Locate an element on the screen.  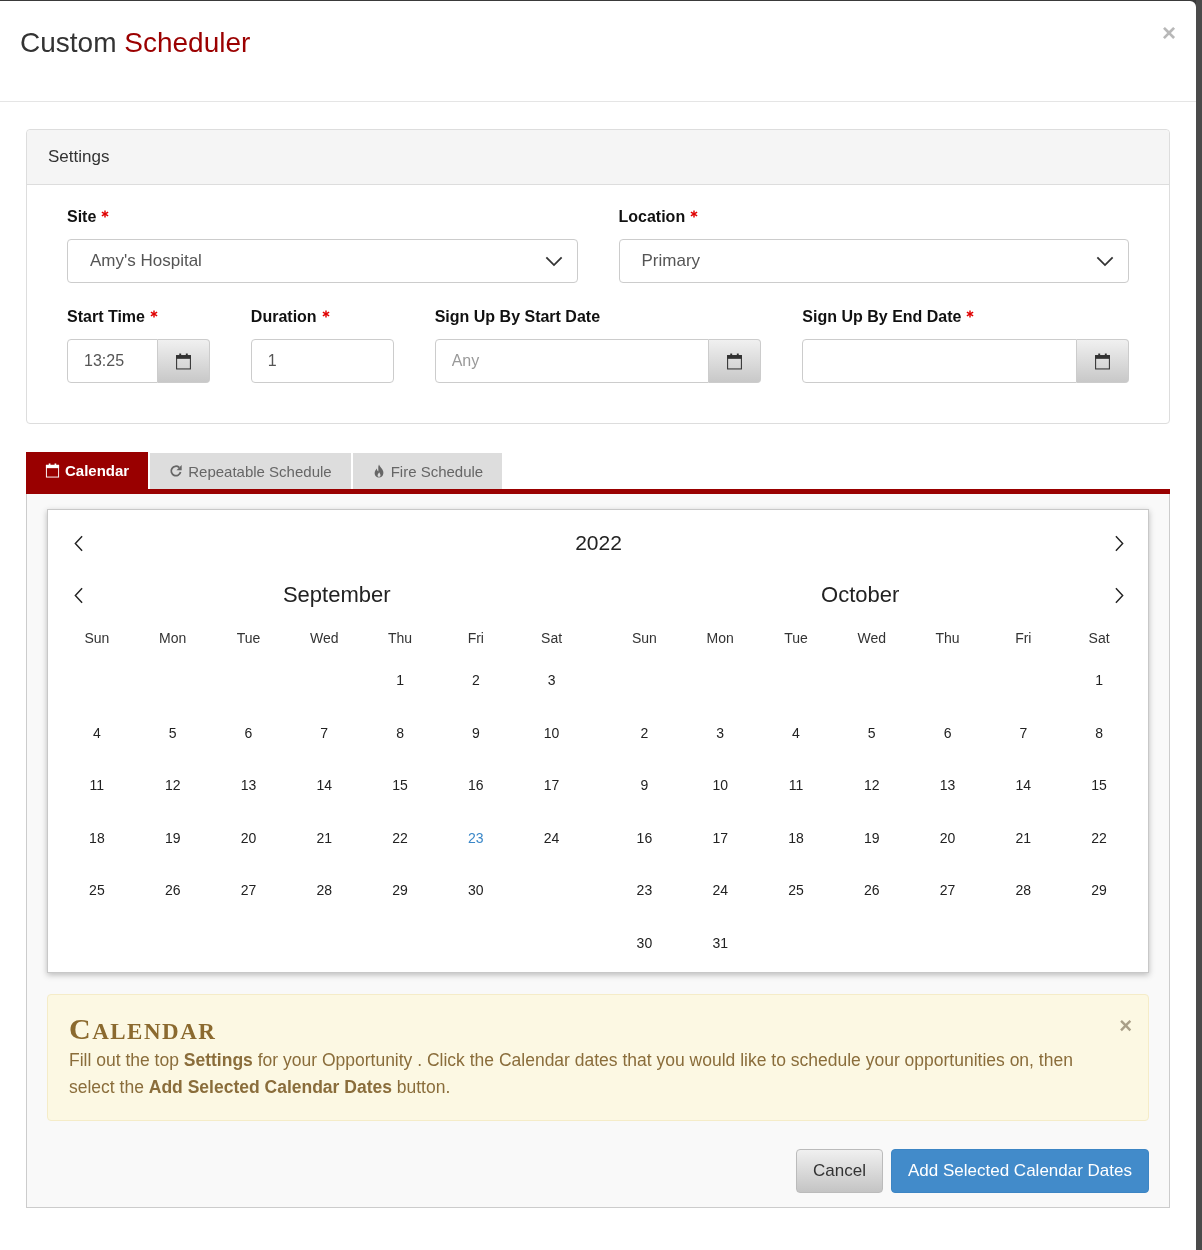
field-label: Sign Up By End Date is located at coordinates (882, 317).